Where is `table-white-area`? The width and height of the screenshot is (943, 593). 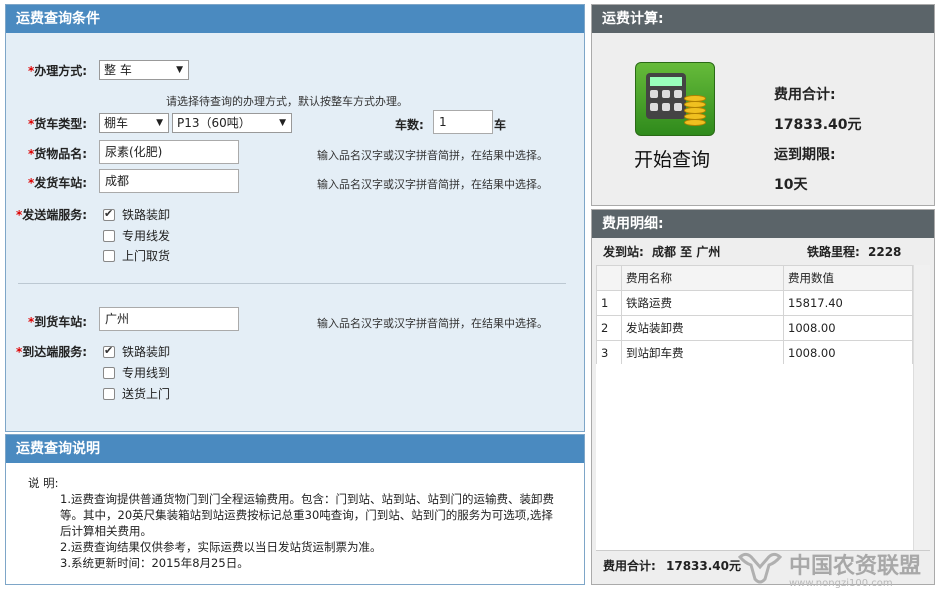
table-white-area is located at coordinates (763, 457).